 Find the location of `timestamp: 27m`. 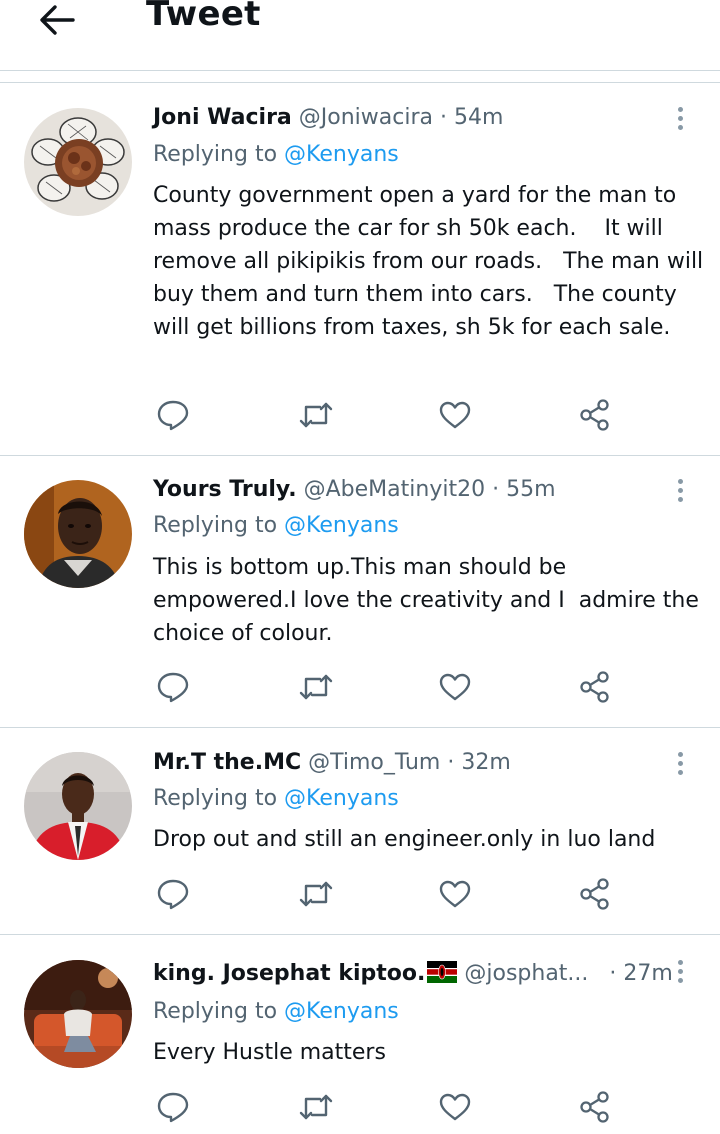

timestamp: 27m is located at coordinates (647, 973).